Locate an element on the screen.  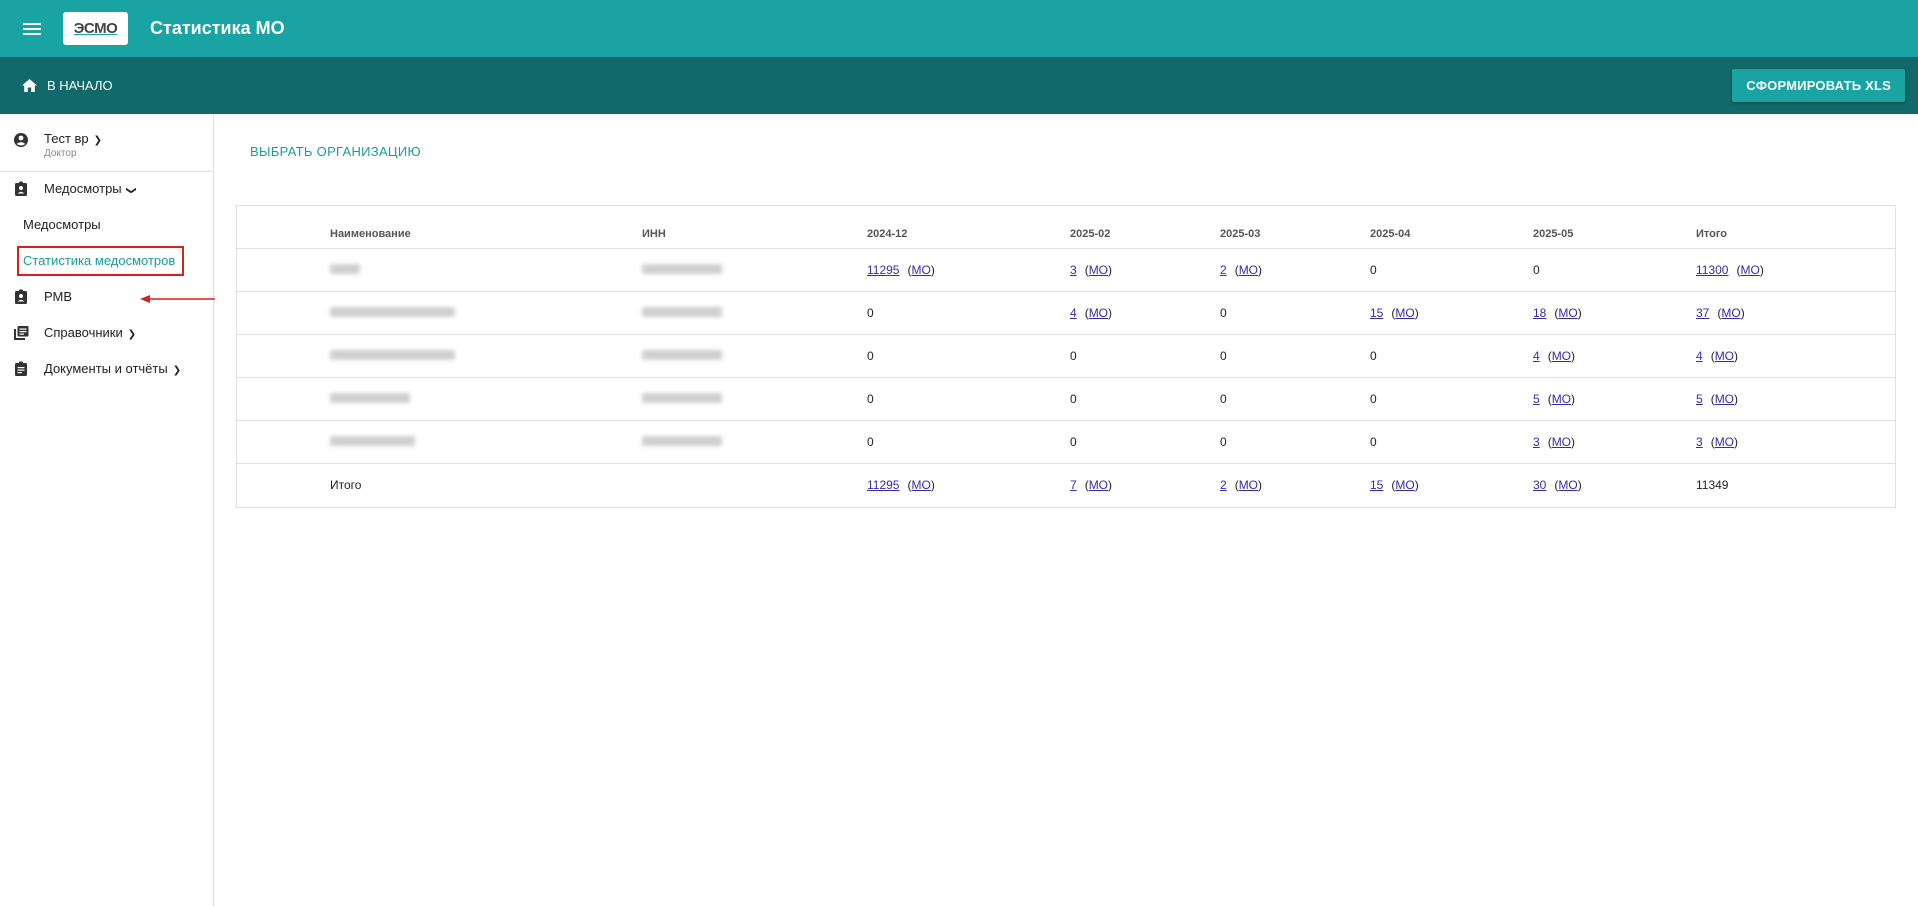
count-link: 37 is located at coordinates (1702, 313).